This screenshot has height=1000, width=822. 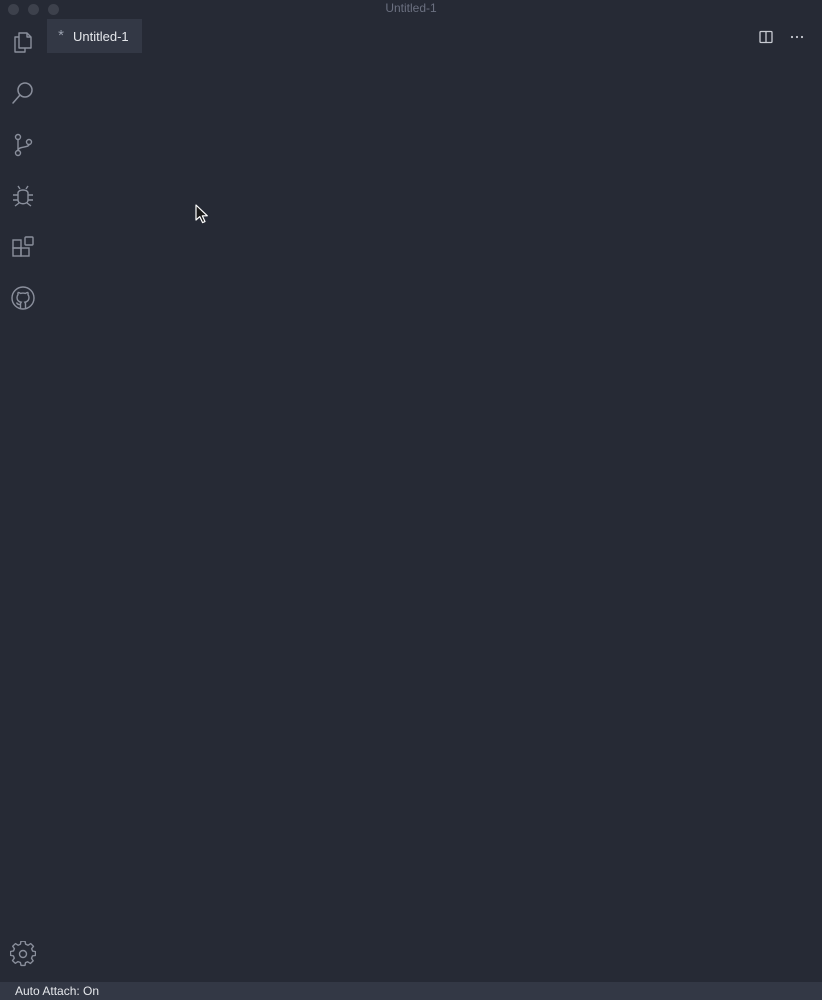 I want to click on tab-bar: * Untitled-1, so click(x=434, y=36).